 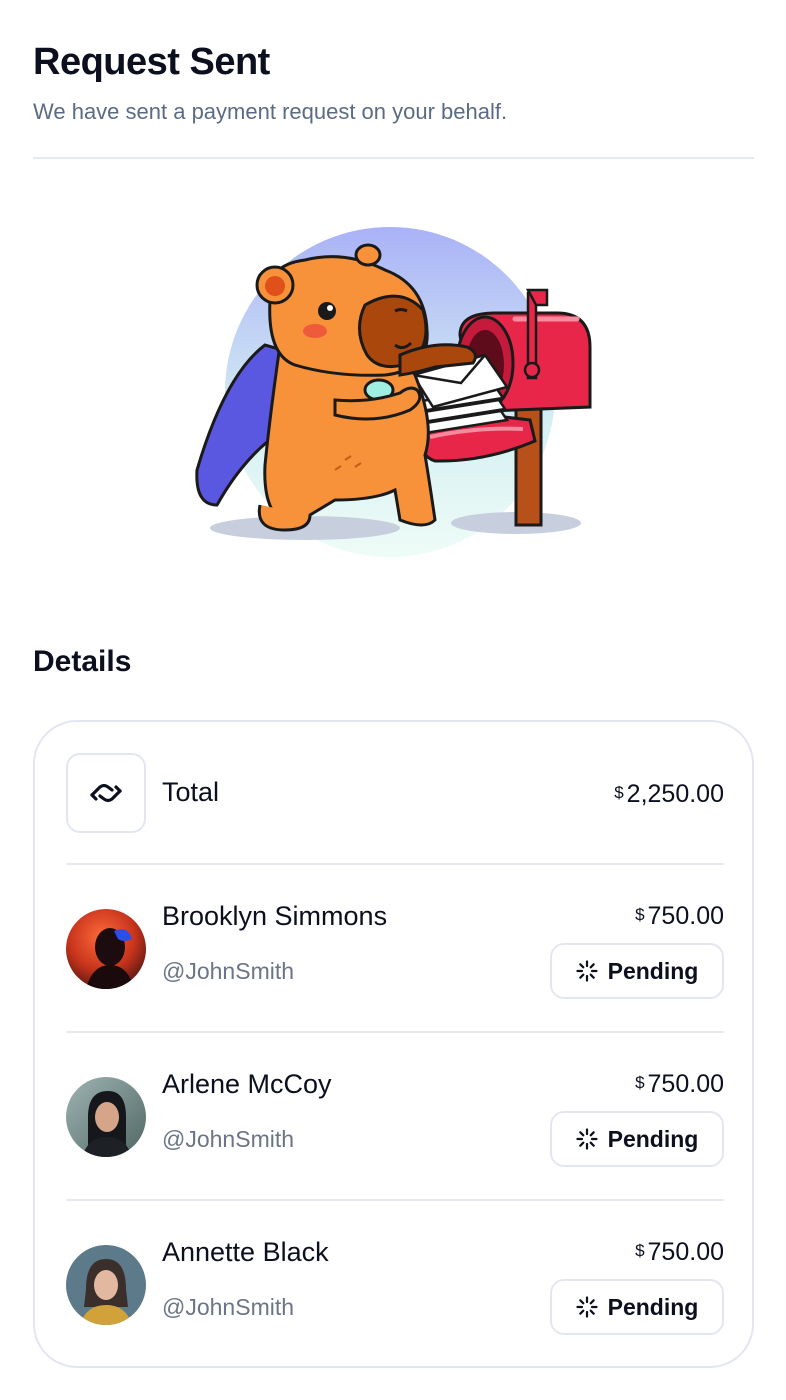 I want to click on total-row: Total $2,250.00, so click(x=395, y=793).